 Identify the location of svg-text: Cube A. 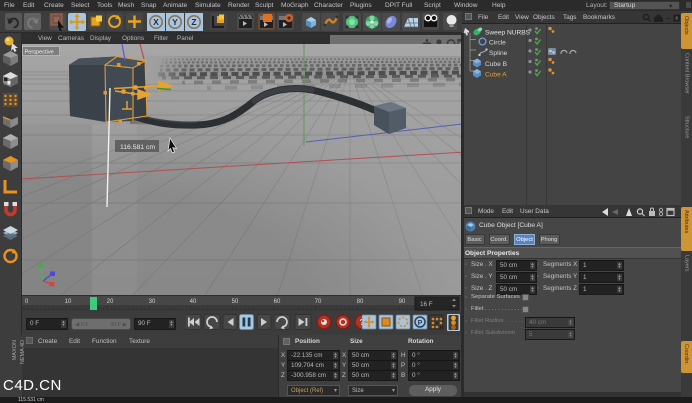
(496, 75).